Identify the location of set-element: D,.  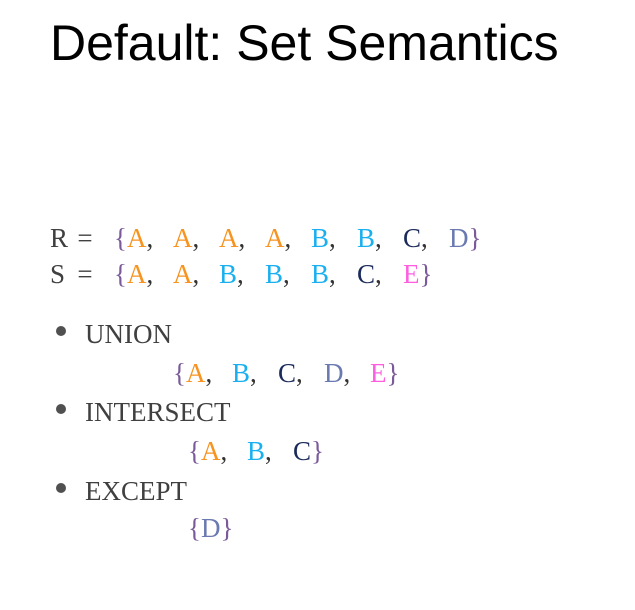
(347, 373).